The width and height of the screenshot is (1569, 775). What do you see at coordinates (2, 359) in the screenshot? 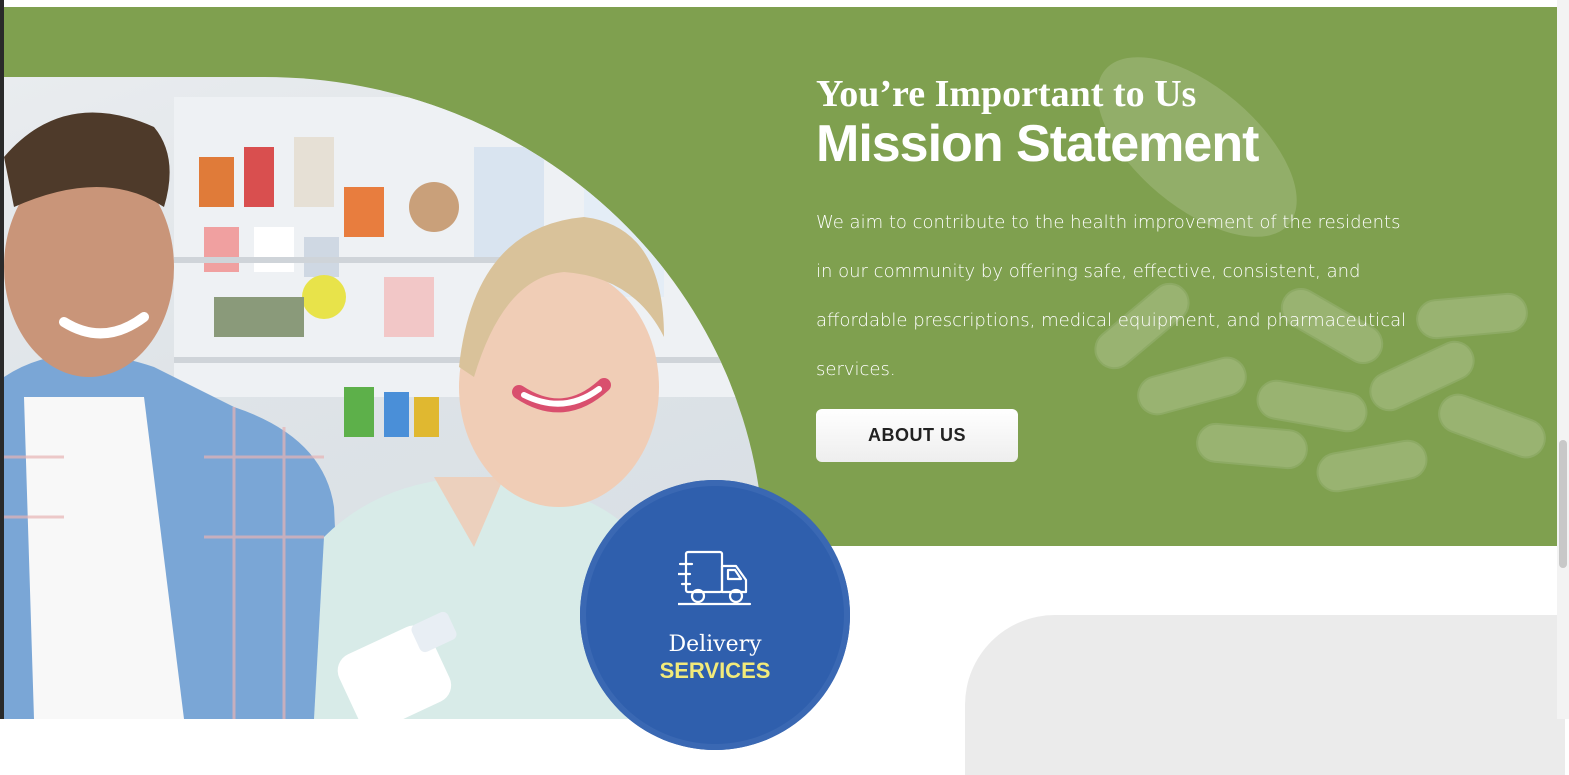
I see `left-window-edge` at bounding box center [2, 359].